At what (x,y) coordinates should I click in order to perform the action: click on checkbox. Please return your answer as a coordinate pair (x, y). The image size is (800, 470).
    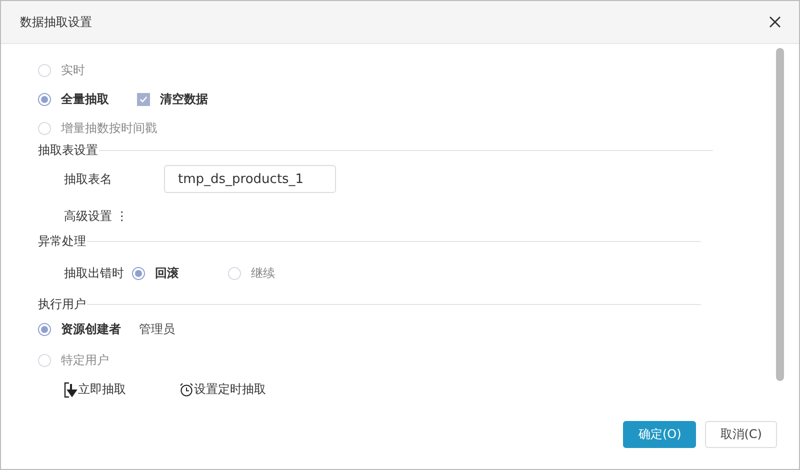
    Looking at the image, I should click on (143, 99).